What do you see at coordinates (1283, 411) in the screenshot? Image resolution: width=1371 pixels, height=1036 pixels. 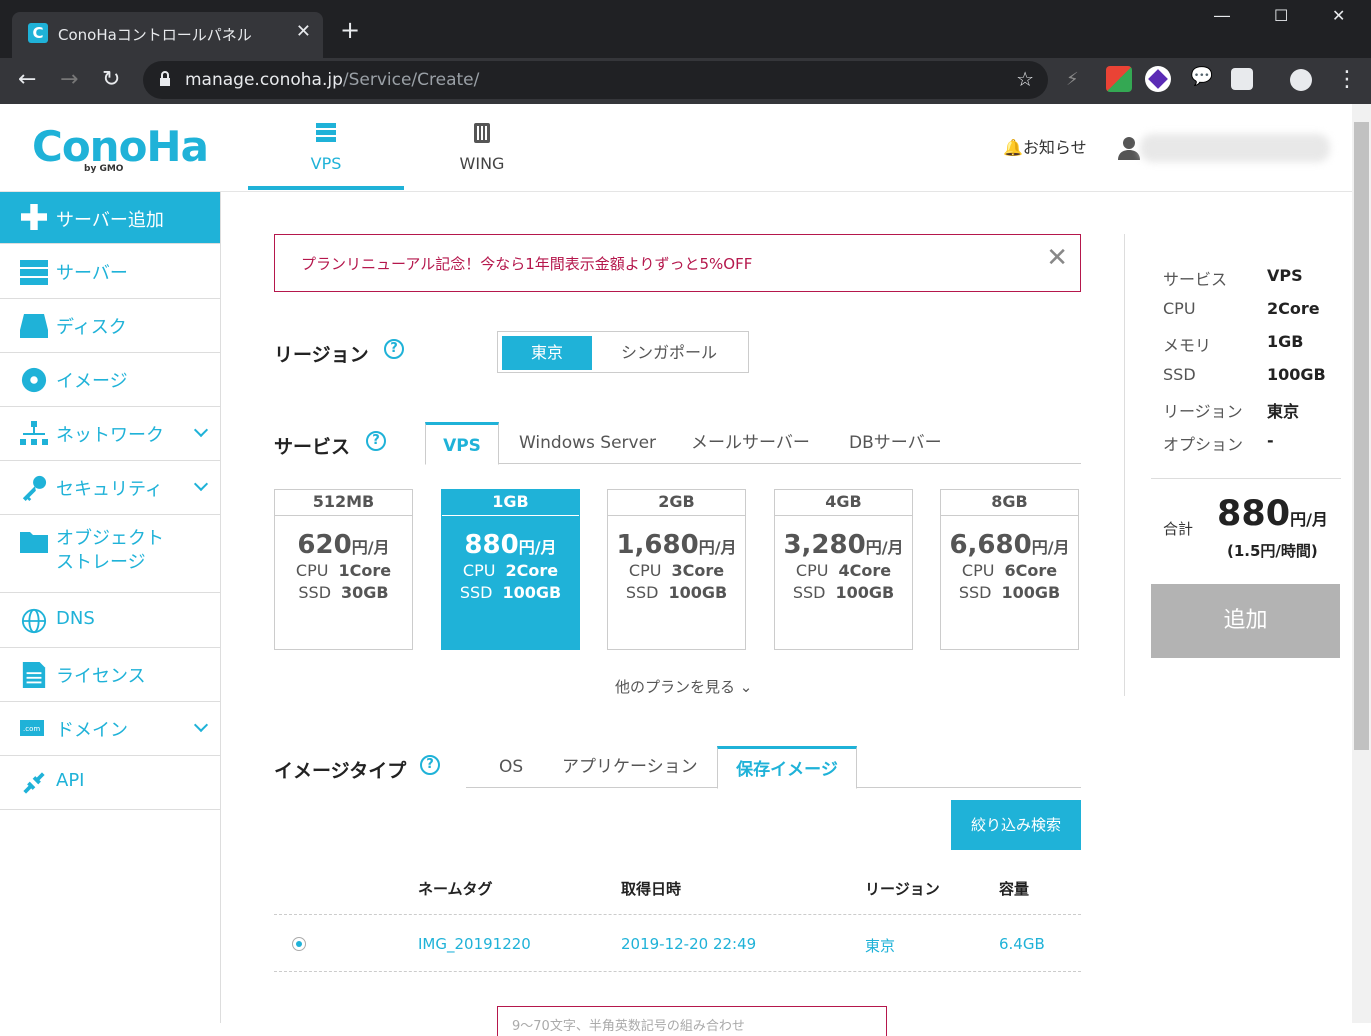 I see `summary-value: 東京` at bounding box center [1283, 411].